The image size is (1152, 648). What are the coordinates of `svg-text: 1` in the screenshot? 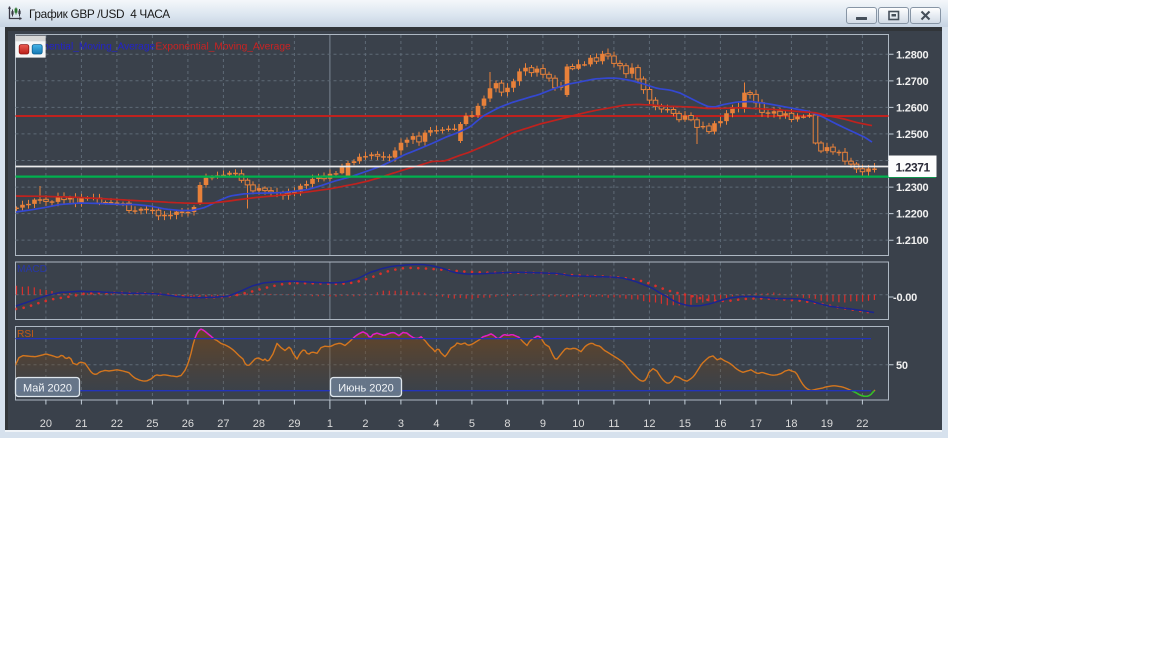 It's located at (330, 424).